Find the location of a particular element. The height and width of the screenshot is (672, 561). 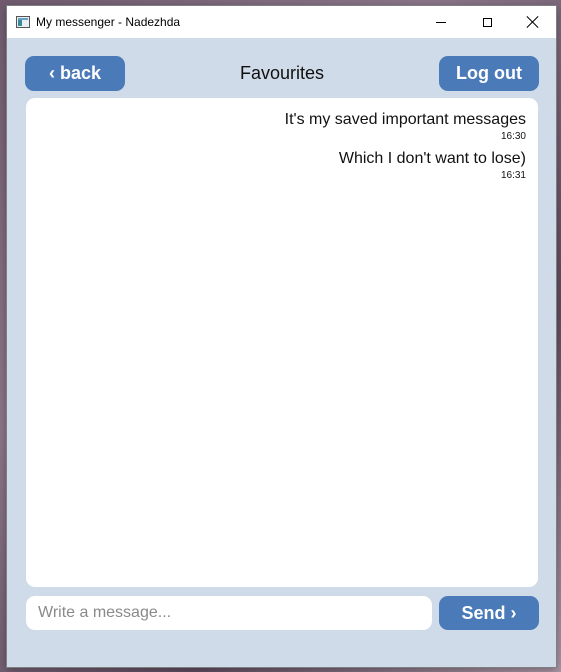

minimize-button is located at coordinates (441, 22).